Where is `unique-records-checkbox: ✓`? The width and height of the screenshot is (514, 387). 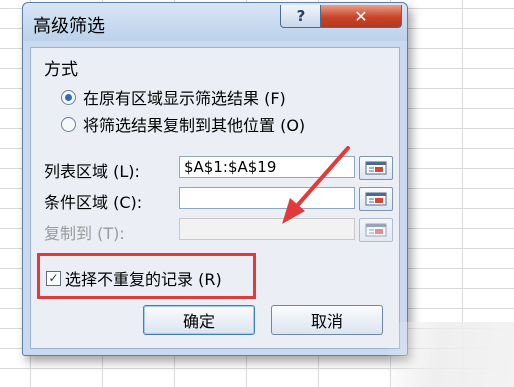 unique-records-checkbox: ✓ is located at coordinates (53, 278).